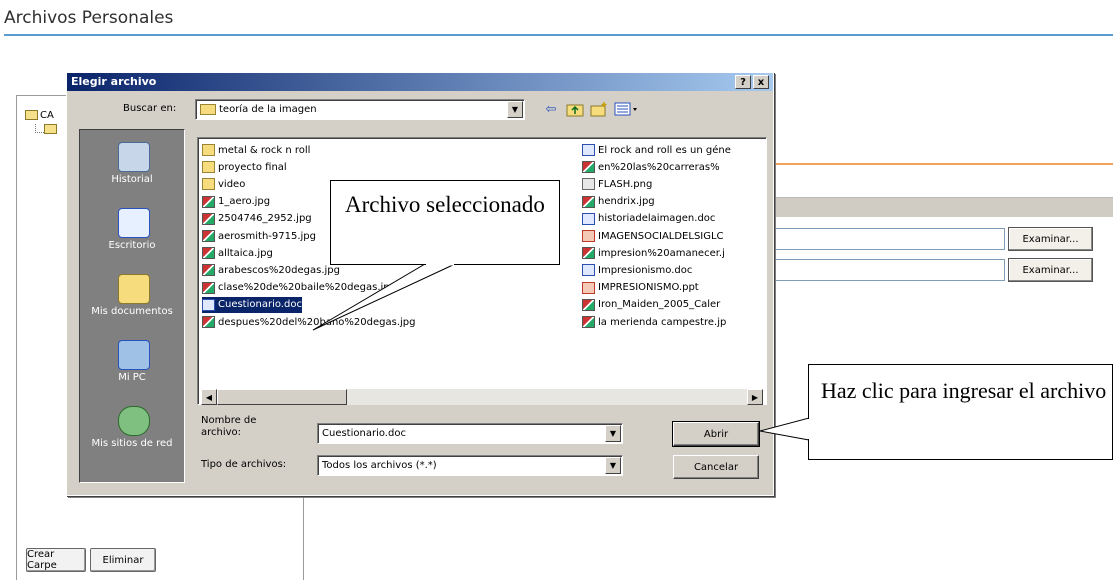 The width and height of the screenshot is (1113, 580). Describe the element at coordinates (618, 351) in the screenshot. I see `callout-joins` at that location.